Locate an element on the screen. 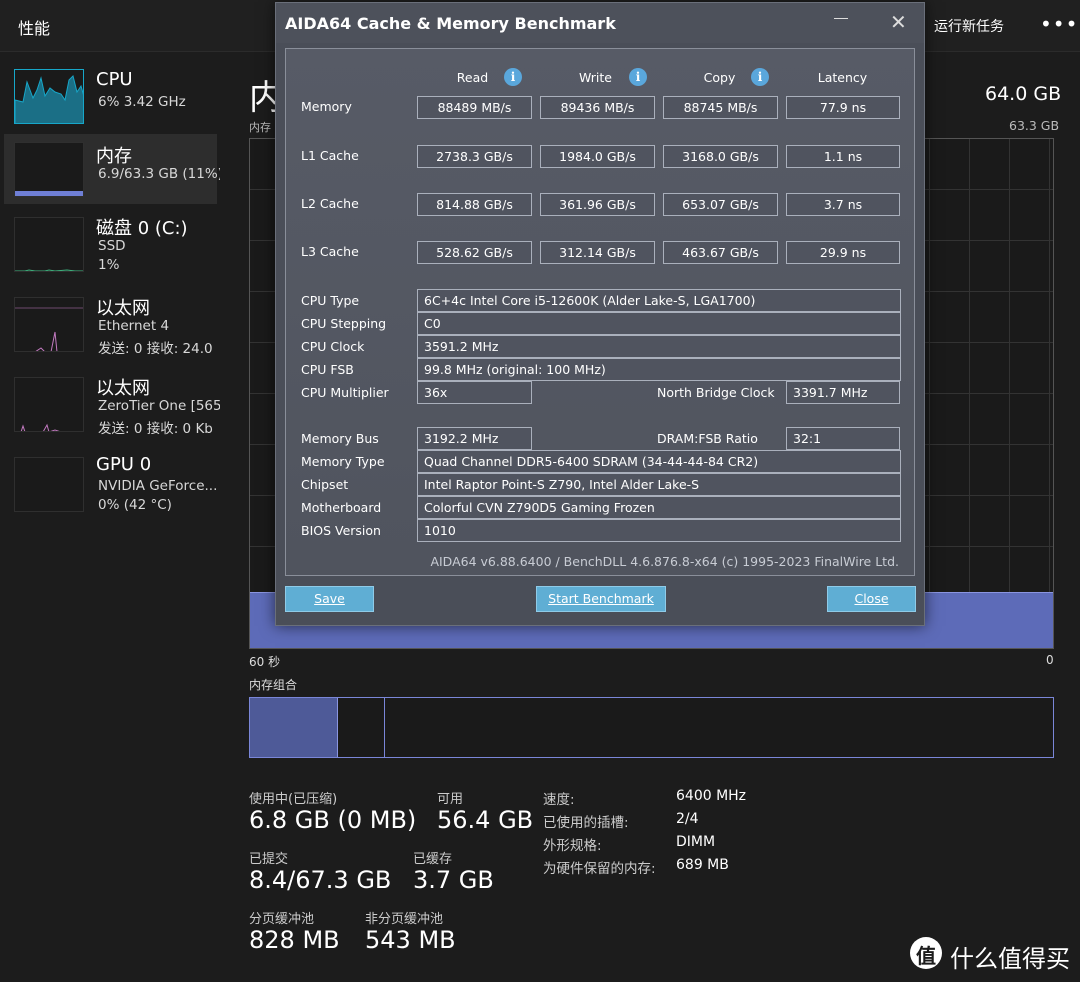 Image resolution: width=1080 pixels, height=982 pixels. cpu-fsb-label: CPU FSB is located at coordinates (327, 369).